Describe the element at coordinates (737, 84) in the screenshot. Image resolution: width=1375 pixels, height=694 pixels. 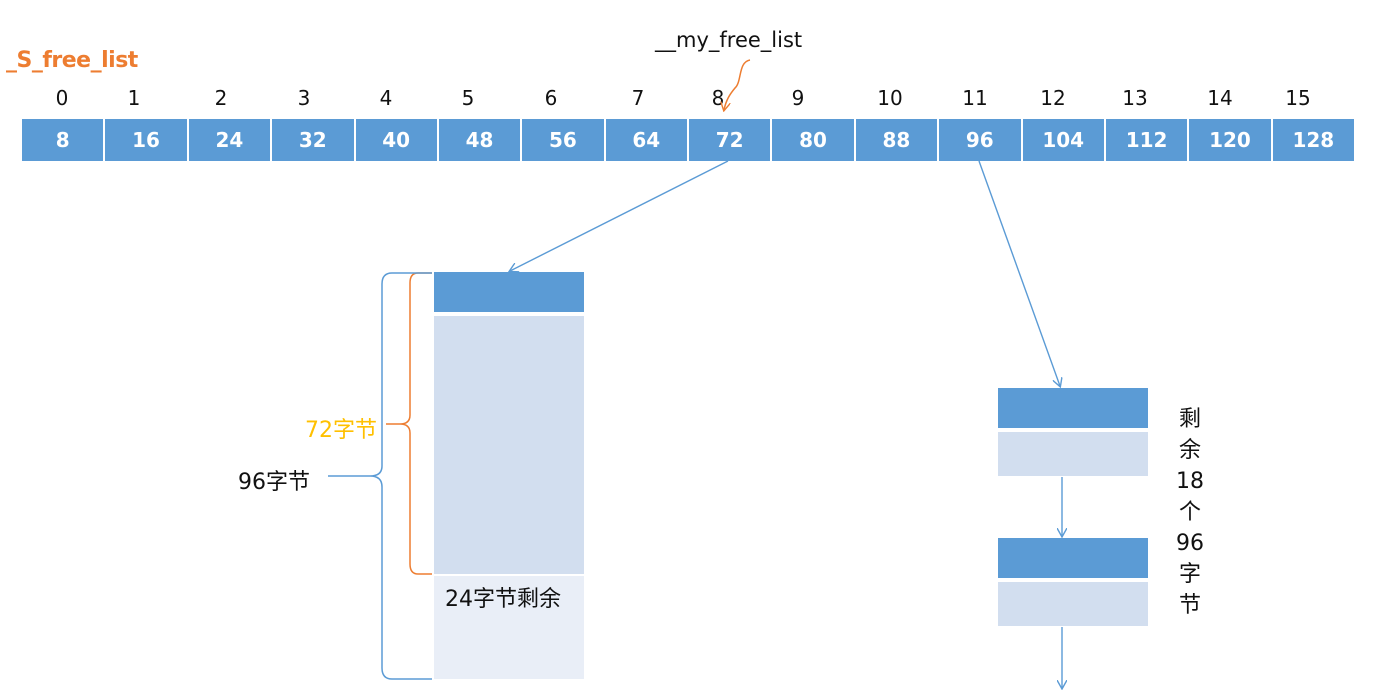
I see `pointer-arrow` at that location.